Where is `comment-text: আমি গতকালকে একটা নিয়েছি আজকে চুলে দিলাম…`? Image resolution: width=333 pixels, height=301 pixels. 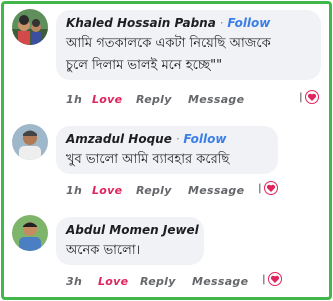 comment-text: আমি গতকালকে একটা নিয়েছি আজকে চুলে দিলাম… is located at coordinates (188, 55).